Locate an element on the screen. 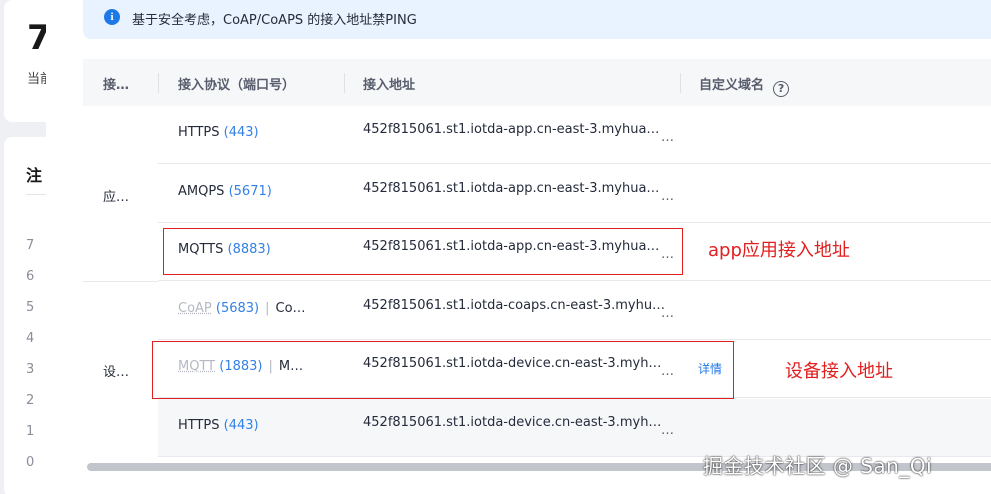 Image resolution: width=991 pixels, height=494 pixels. background-divider is located at coordinates (36, 194).